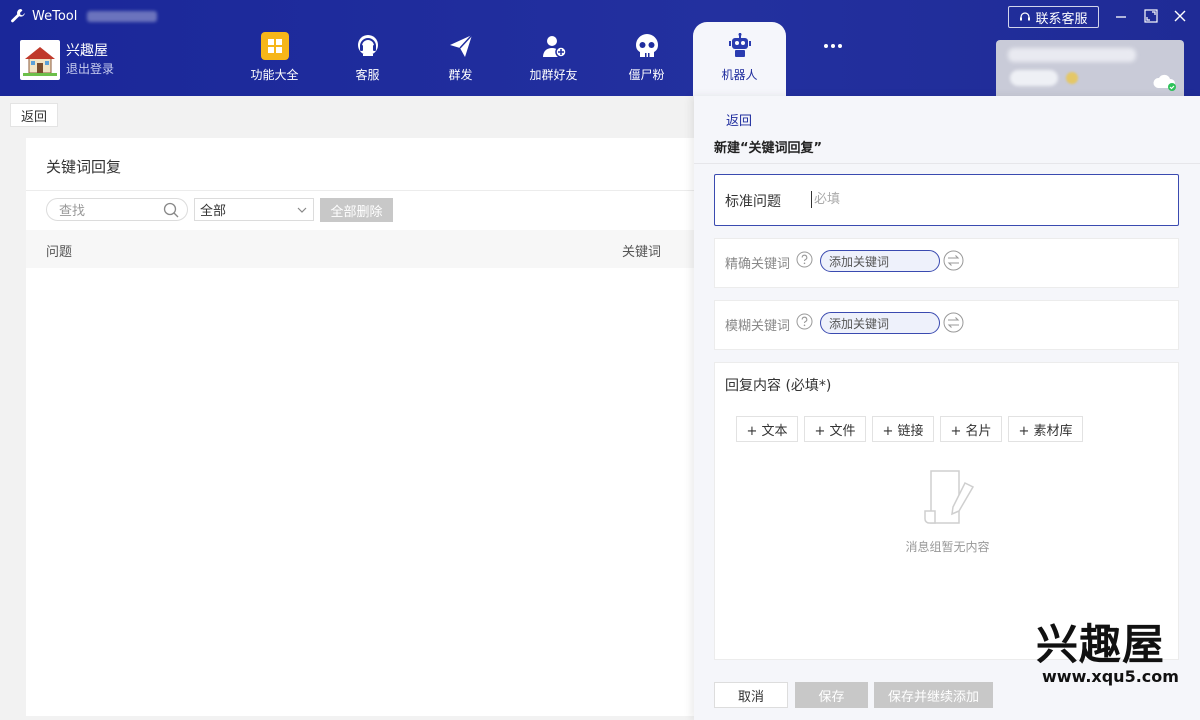 Image resolution: width=1200 pixels, height=720 pixels. What do you see at coordinates (87, 51) in the screenshot?
I see `user-name: 兴趣屋` at bounding box center [87, 51].